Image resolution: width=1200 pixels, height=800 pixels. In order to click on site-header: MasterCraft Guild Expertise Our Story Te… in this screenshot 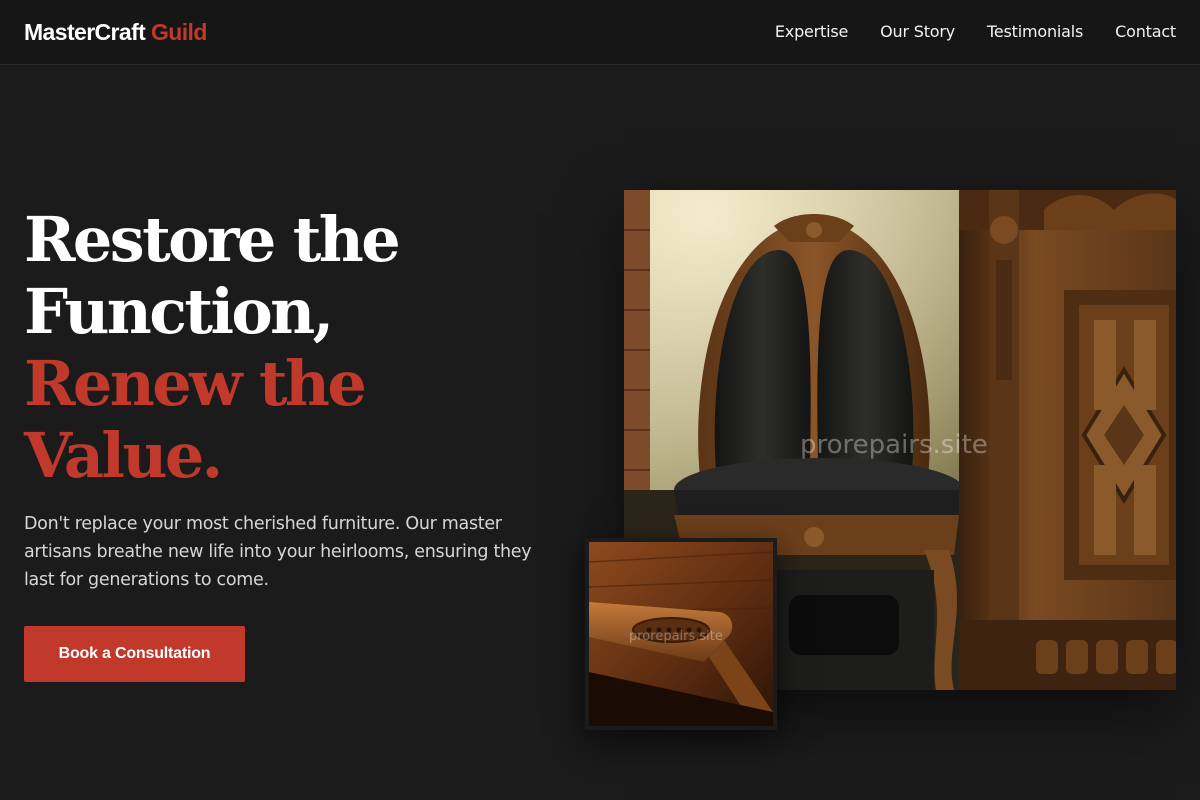, I will do `click(600, 32)`.